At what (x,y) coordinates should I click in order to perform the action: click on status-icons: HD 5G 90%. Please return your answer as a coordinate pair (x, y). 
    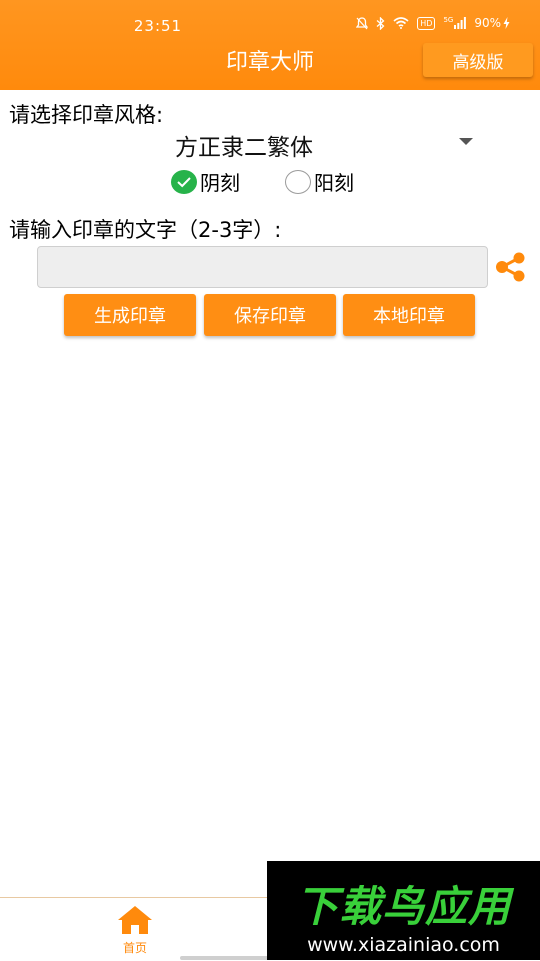
    Looking at the image, I should click on (433, 23).